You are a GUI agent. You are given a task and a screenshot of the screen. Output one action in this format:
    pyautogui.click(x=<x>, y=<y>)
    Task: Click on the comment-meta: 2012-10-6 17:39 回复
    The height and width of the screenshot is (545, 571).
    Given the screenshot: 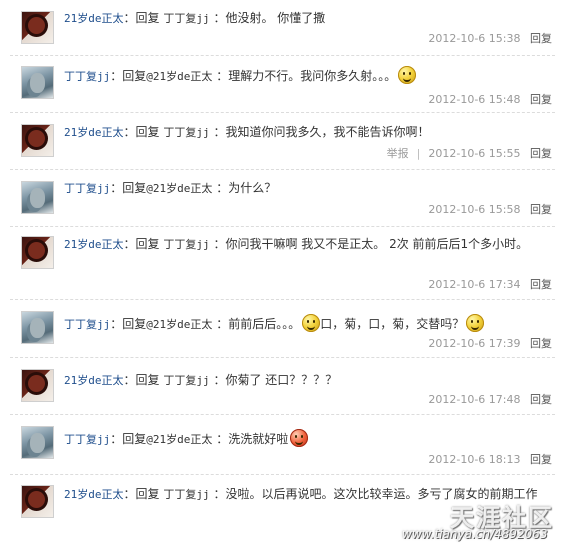 What is the action you would take?
    pyautogui.click(x=490, y=343)
    